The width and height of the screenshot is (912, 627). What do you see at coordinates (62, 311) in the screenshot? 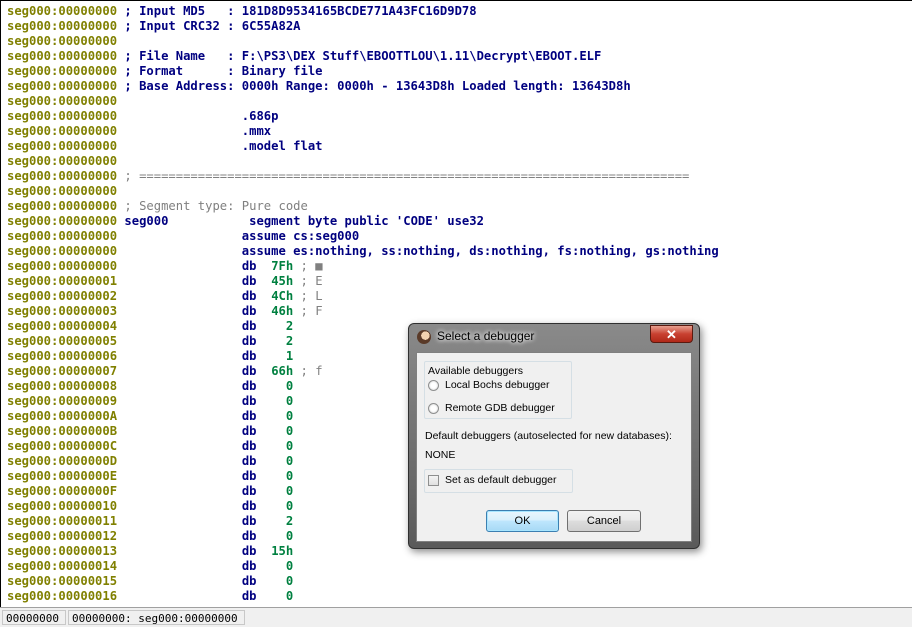
I see `line-address: seg000:00000003` at bounding box center [62, 311].